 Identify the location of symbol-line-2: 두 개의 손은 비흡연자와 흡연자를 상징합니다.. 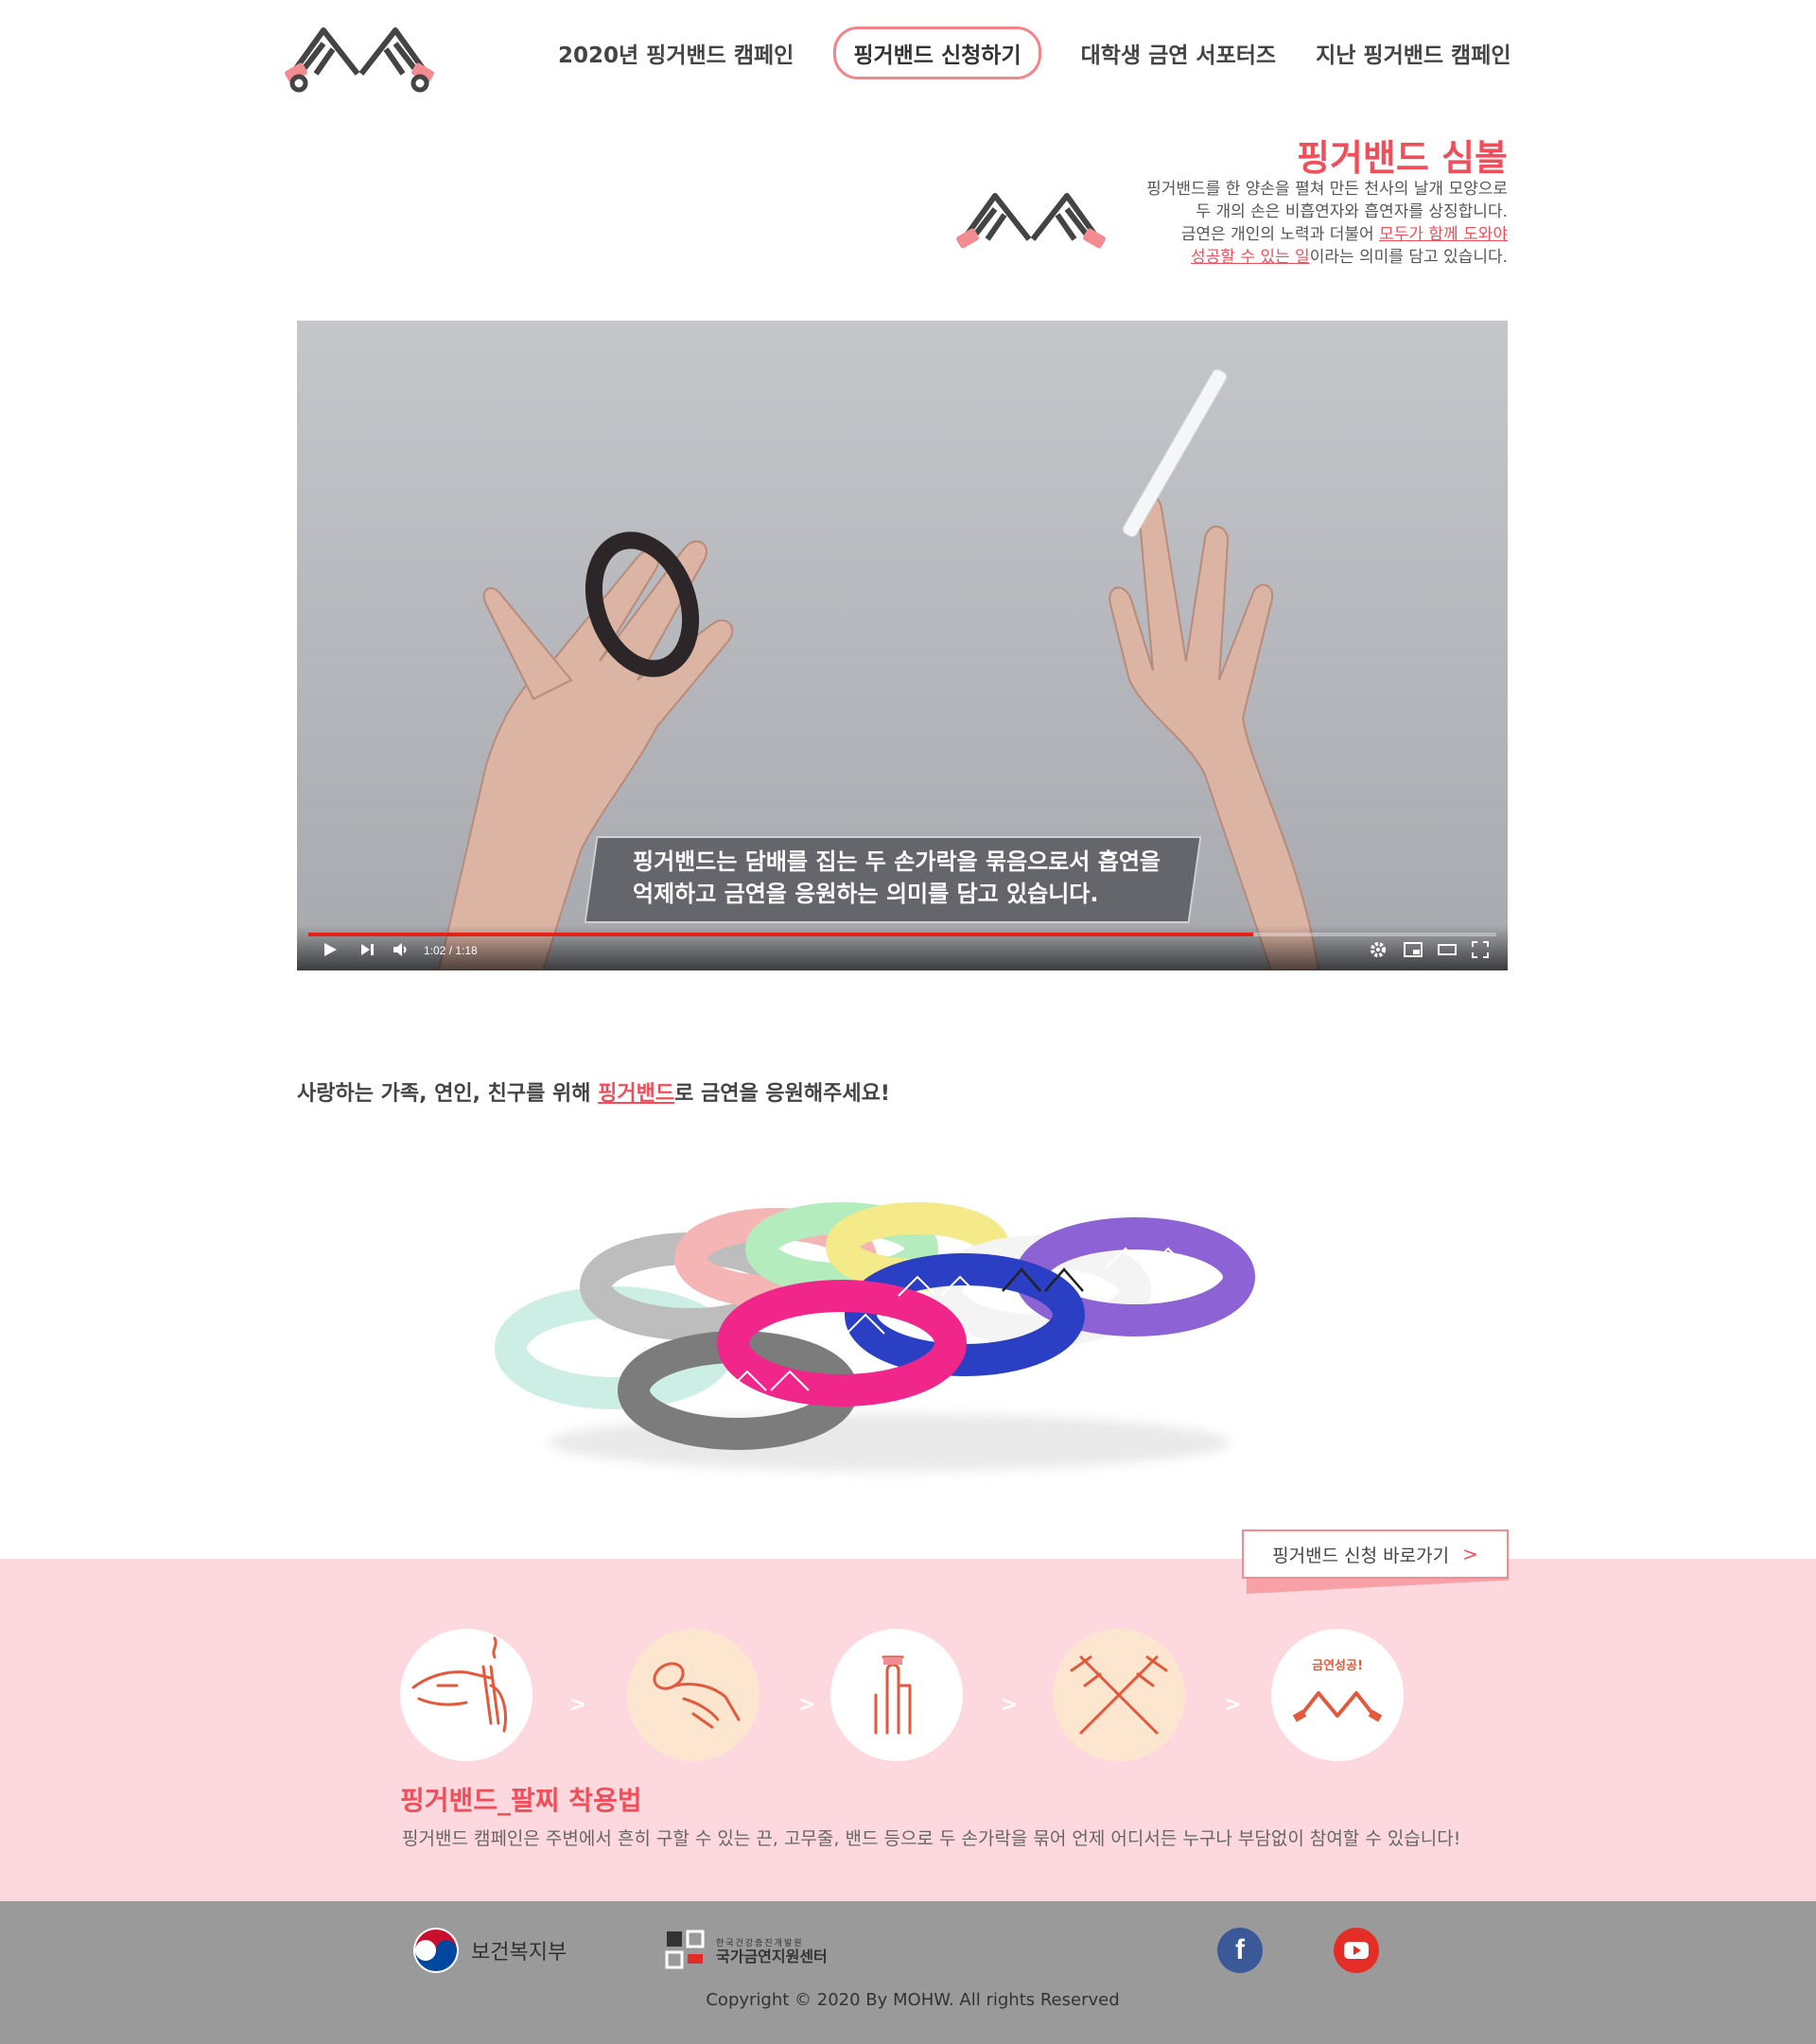
(1352, 211).